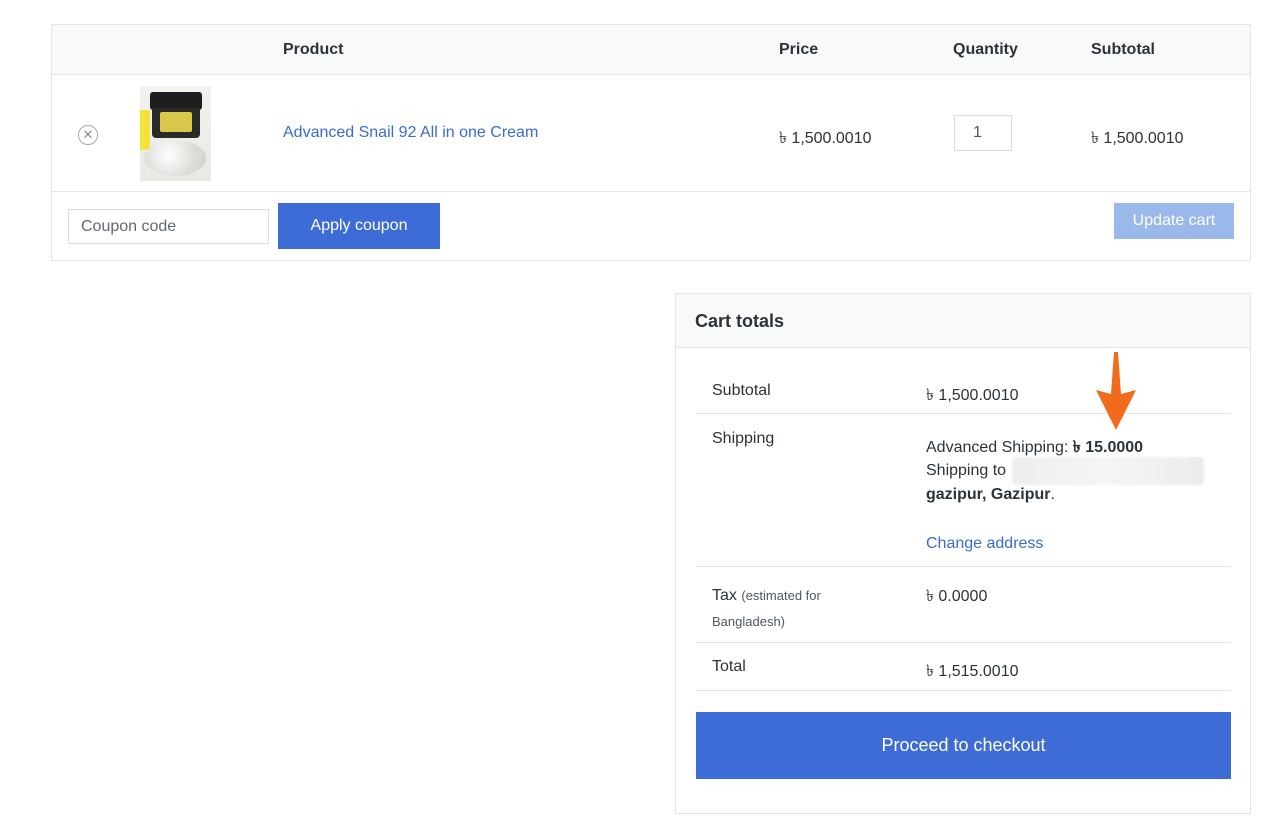  I want to click on tax-note-line1: (estimated for, so click(781, 595).